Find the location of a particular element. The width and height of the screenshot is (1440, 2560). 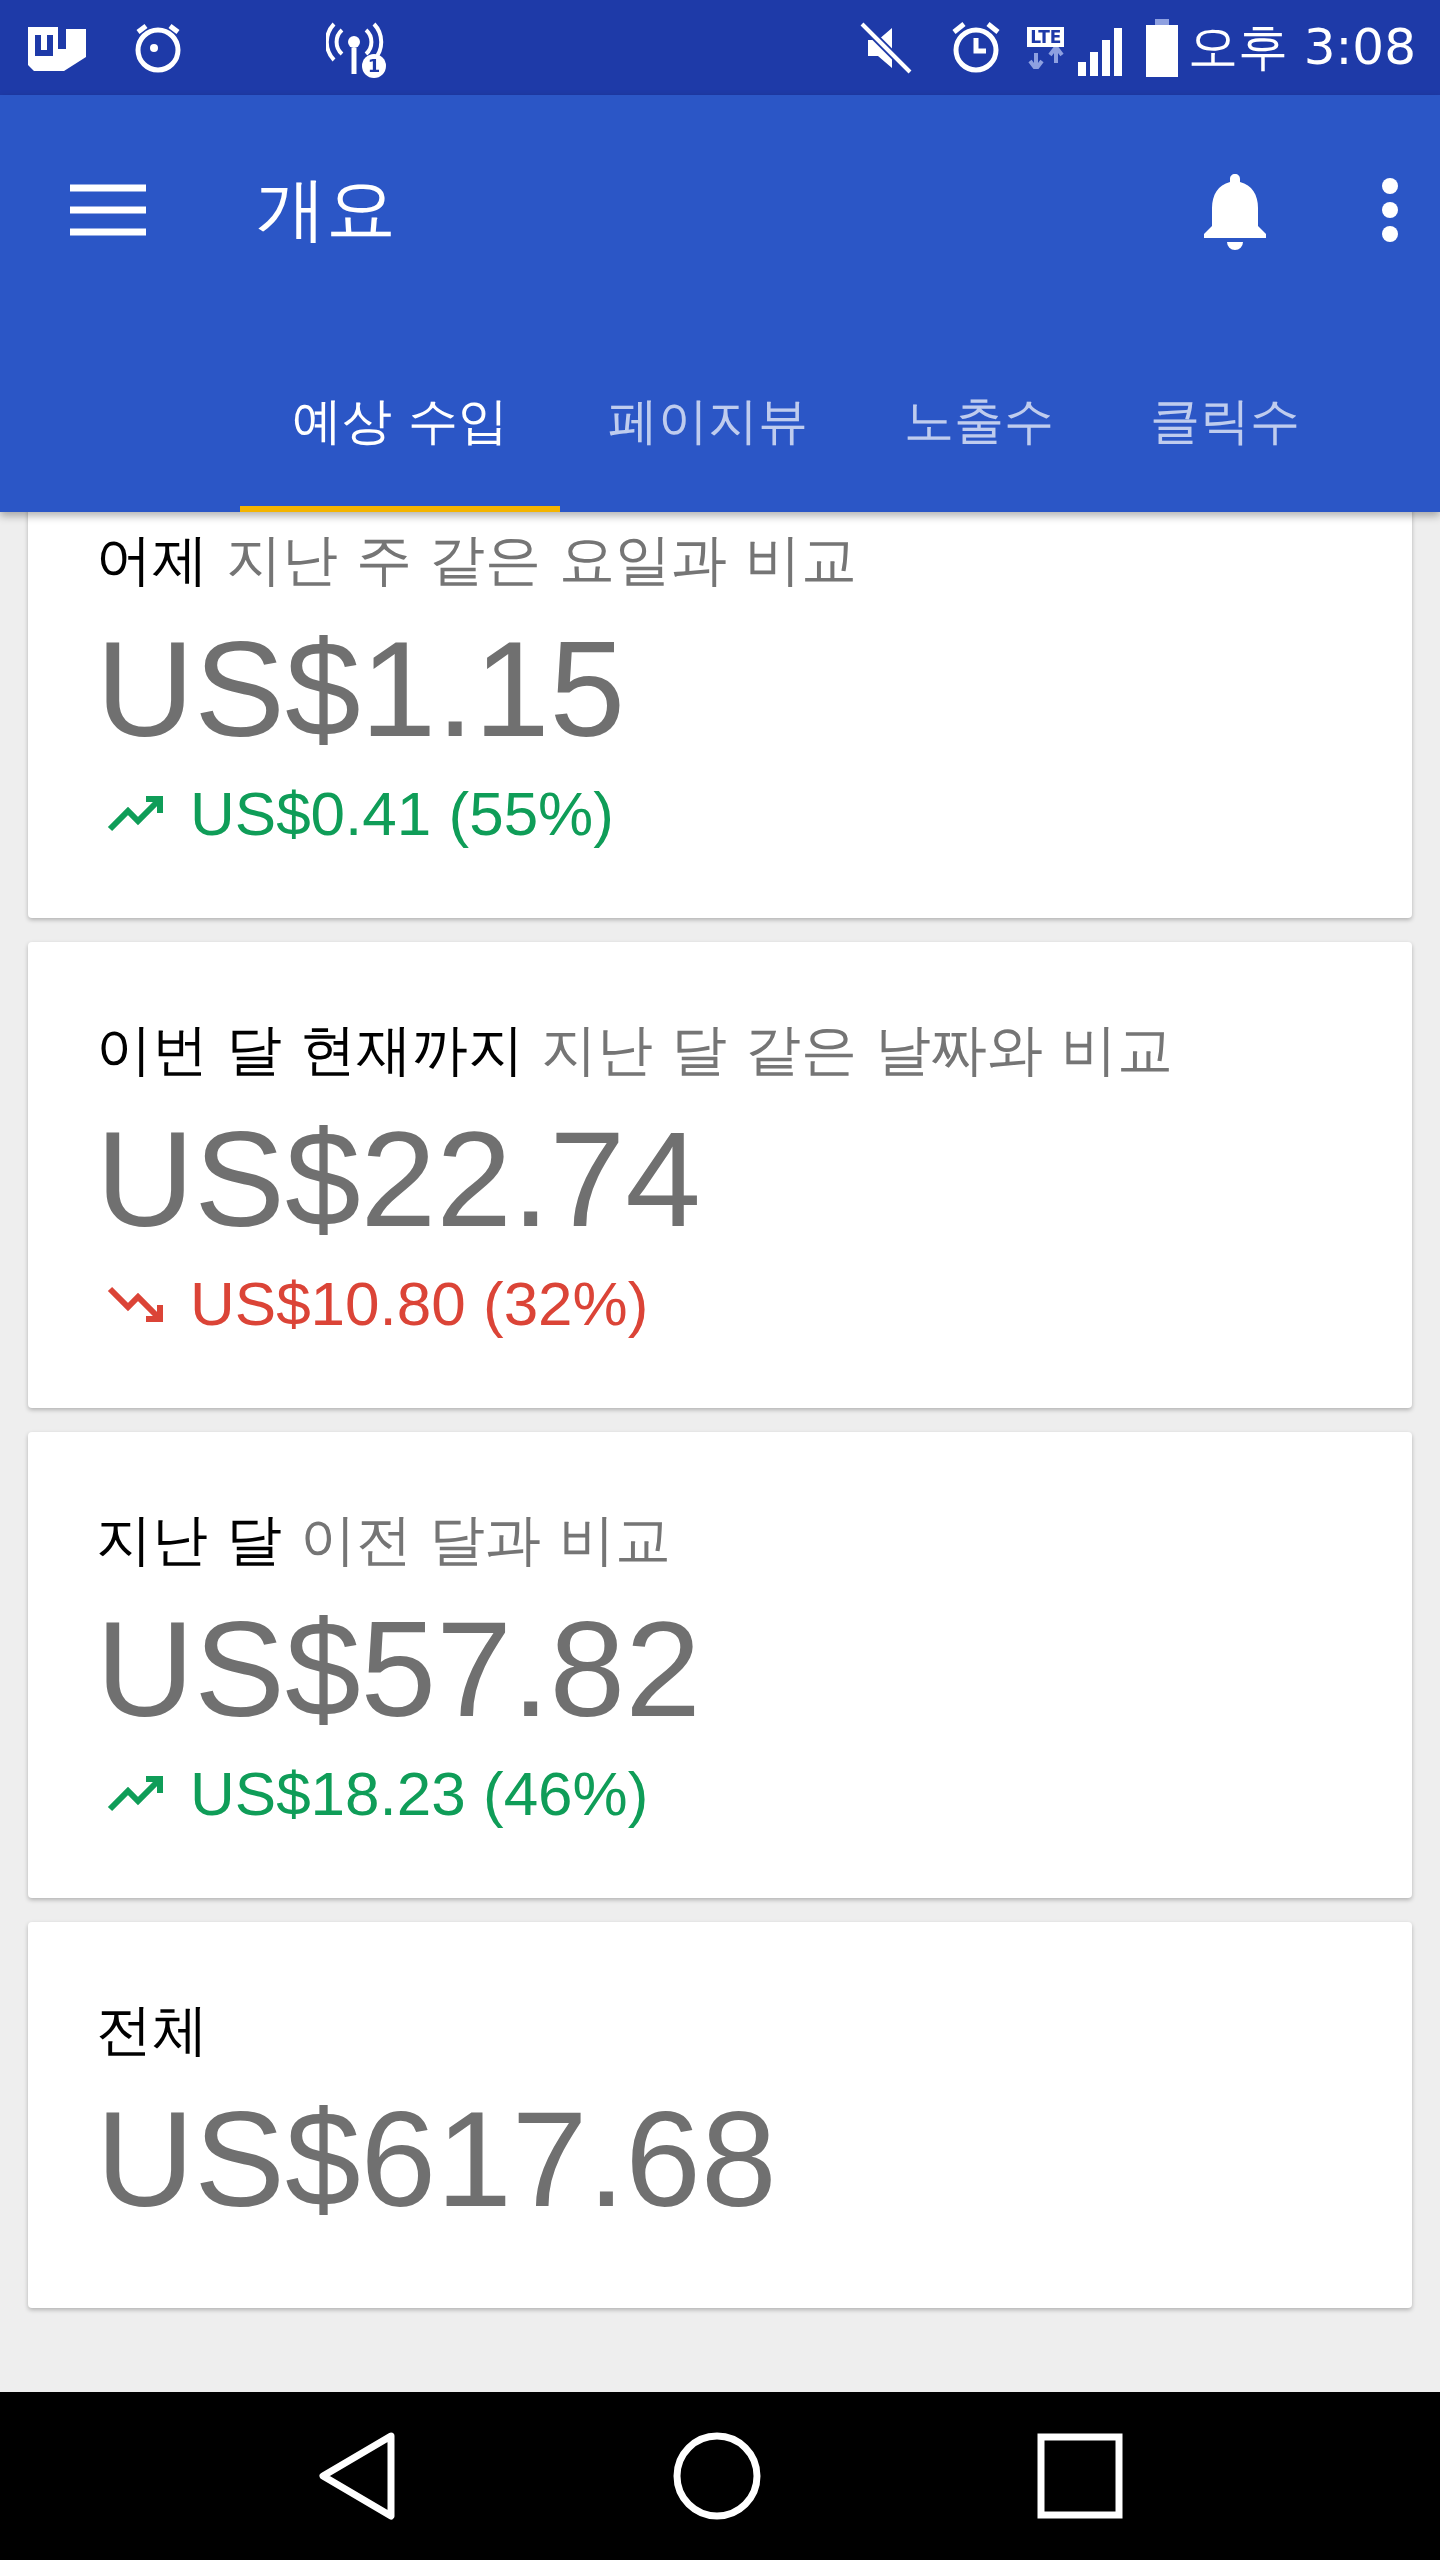

change-amount: US$18.23 (46%) is located at coordinates (419, 1794).